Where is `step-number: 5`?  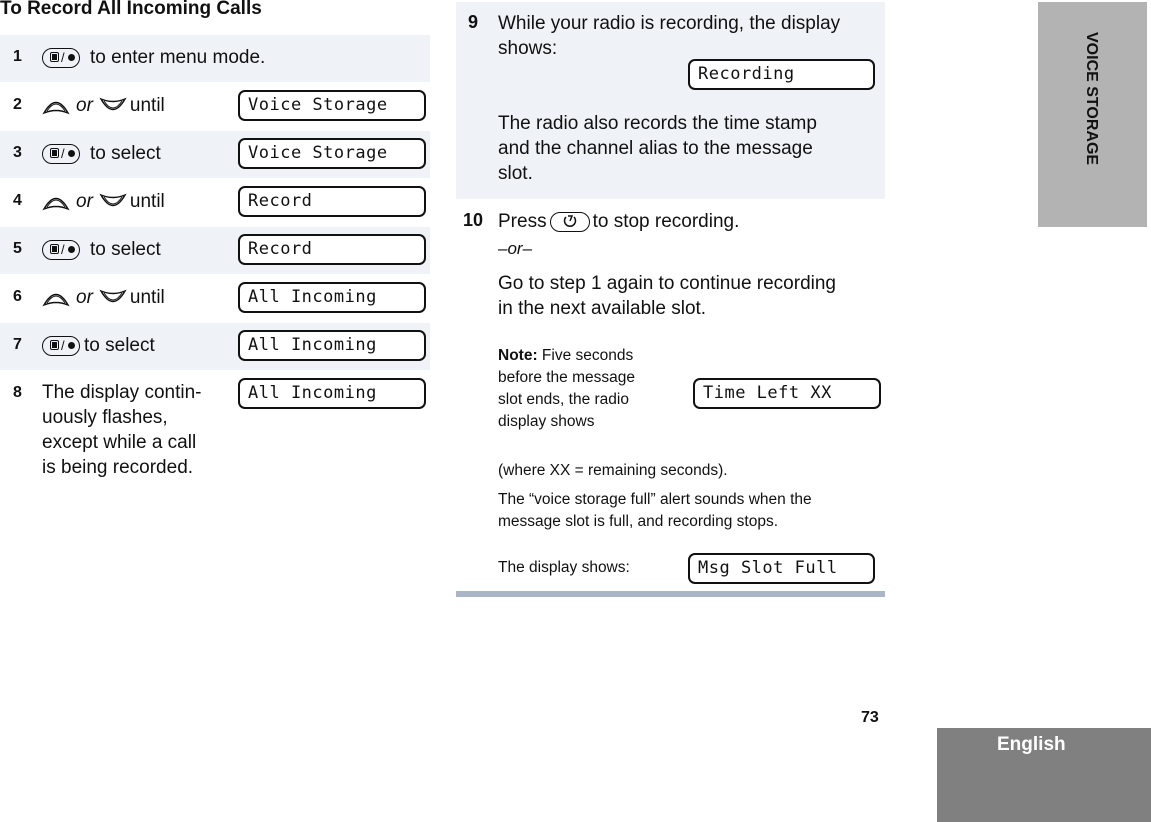
step-number: 5 is located at coordinates (17, 248).